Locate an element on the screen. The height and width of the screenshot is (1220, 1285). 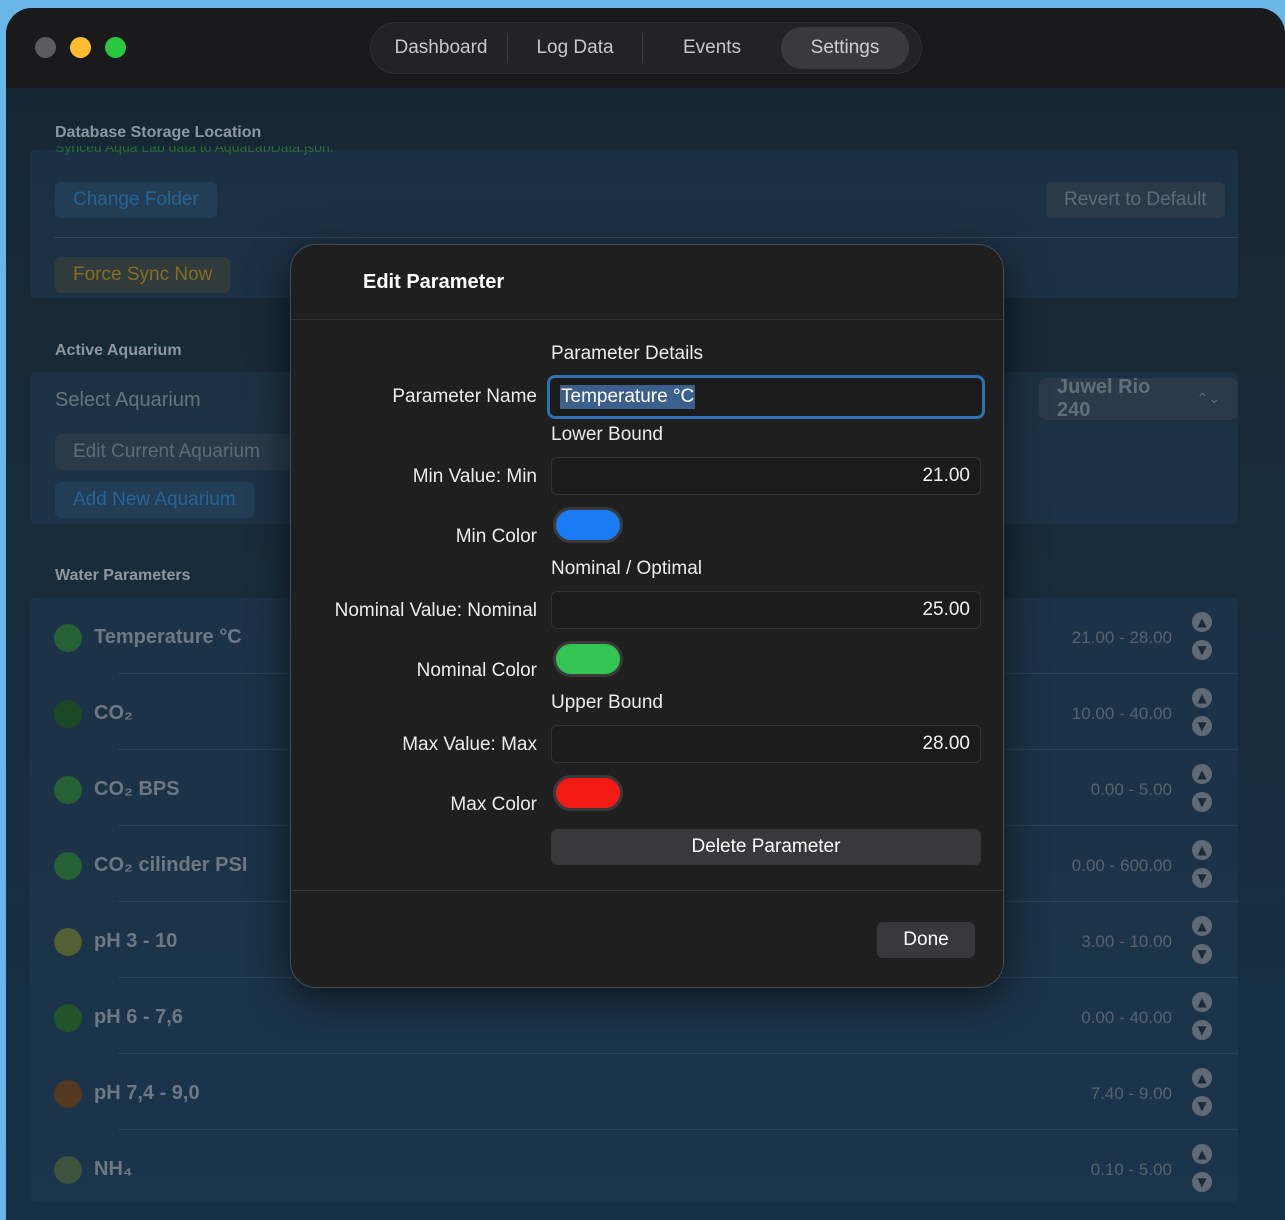
lower-bound-header: Lower Bound is located at coordinates (607, 434).